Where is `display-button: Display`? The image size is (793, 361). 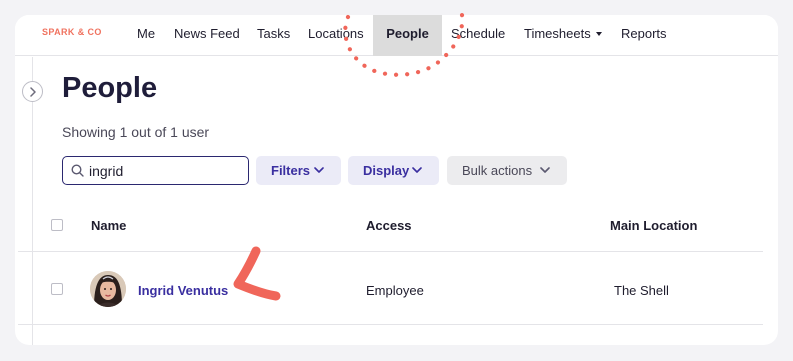
display-button: Display is located at coordinates (393, 170).